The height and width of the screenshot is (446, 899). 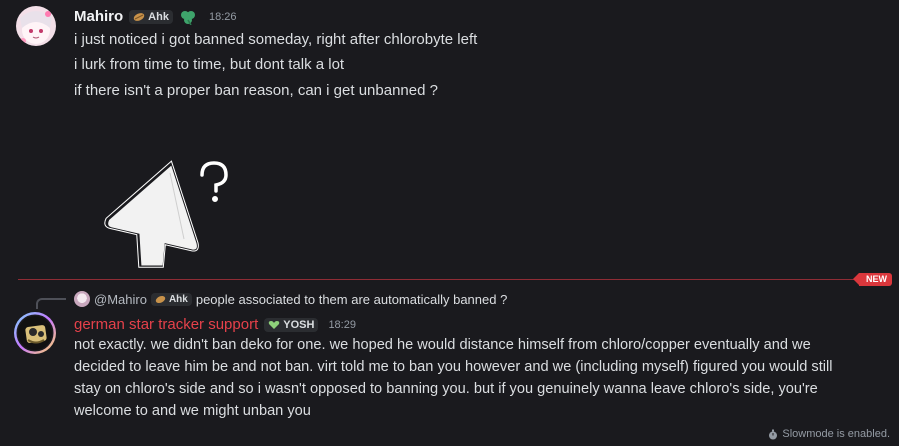 I want to click on question-cone-sticker, so click(x=170, y=212).